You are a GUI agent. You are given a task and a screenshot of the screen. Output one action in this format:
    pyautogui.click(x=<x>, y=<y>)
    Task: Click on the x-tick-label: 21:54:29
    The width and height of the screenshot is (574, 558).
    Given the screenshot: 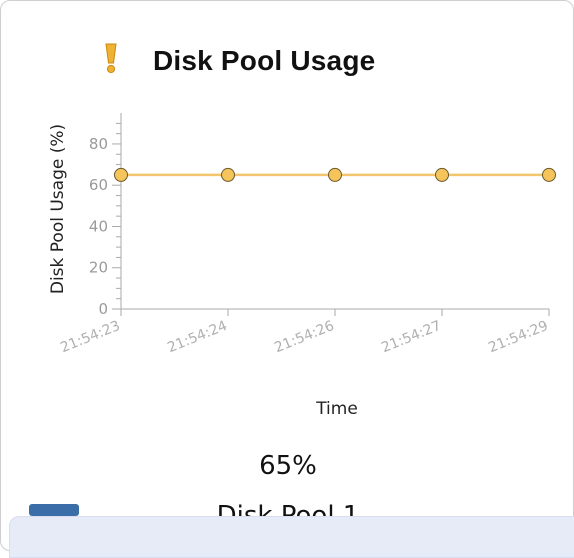 What is the action you would take?
    pyautogui.click(x=518, y=337)
    